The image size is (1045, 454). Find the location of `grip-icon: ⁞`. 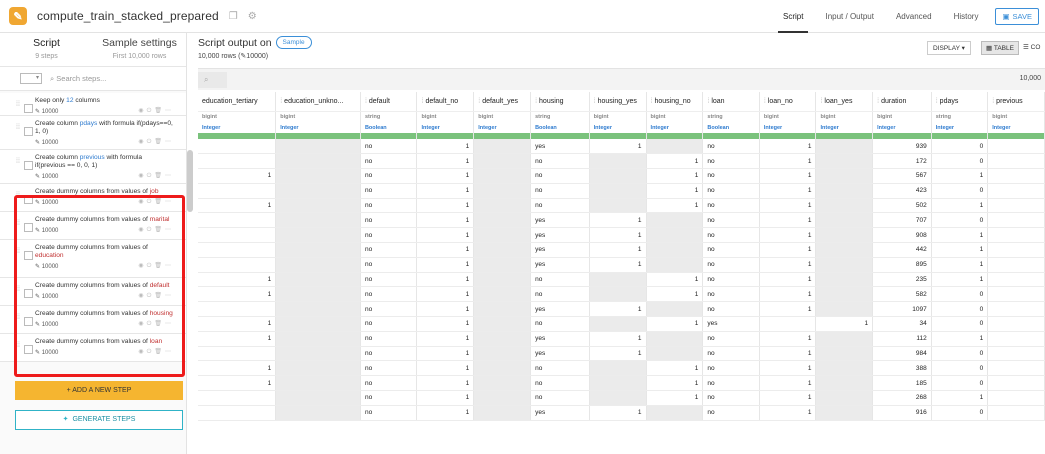

grip-icon: ⁞ is located at coordinates (366, 101).